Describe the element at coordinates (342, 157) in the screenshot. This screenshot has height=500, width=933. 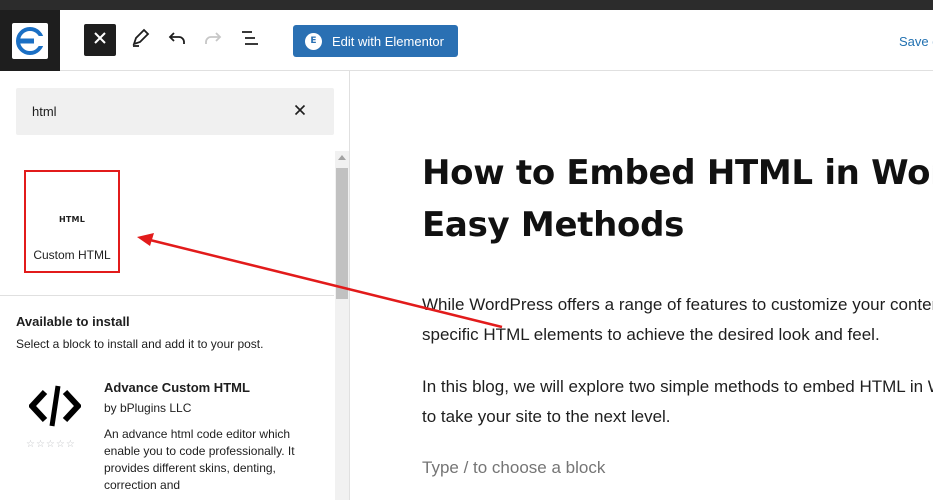
I see `scroll-up-arrow-icon` at that location.